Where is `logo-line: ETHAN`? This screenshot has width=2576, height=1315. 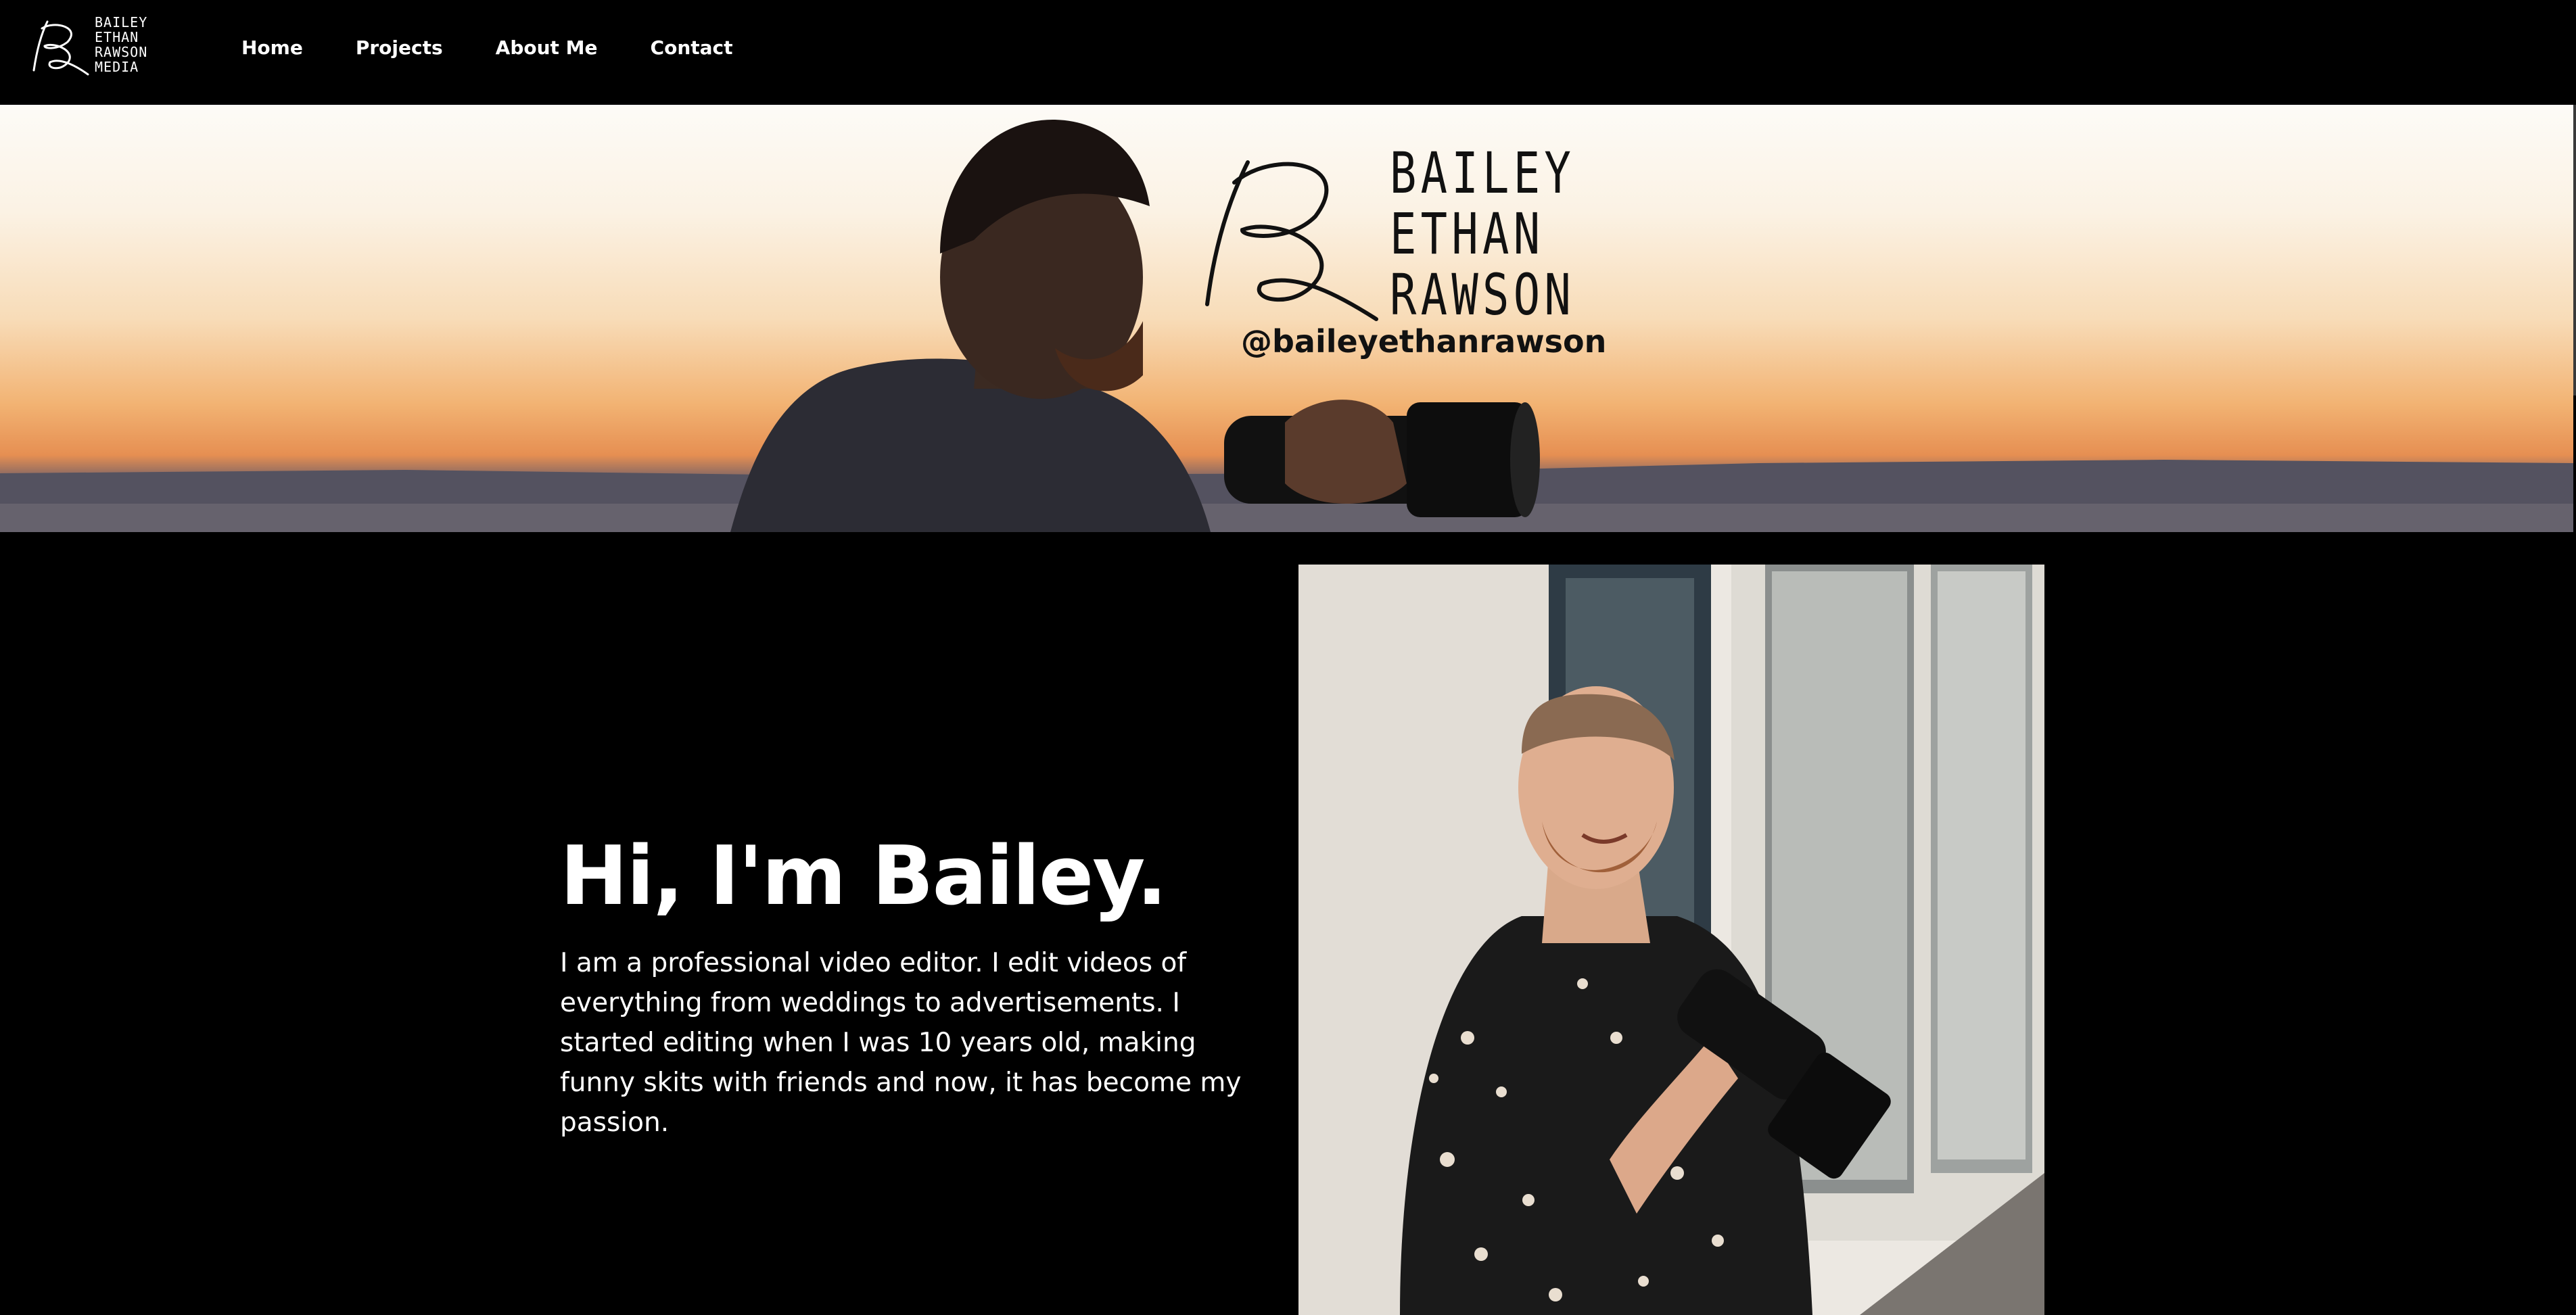
logo-line: ETHAN is located at coordinates (117, 37).